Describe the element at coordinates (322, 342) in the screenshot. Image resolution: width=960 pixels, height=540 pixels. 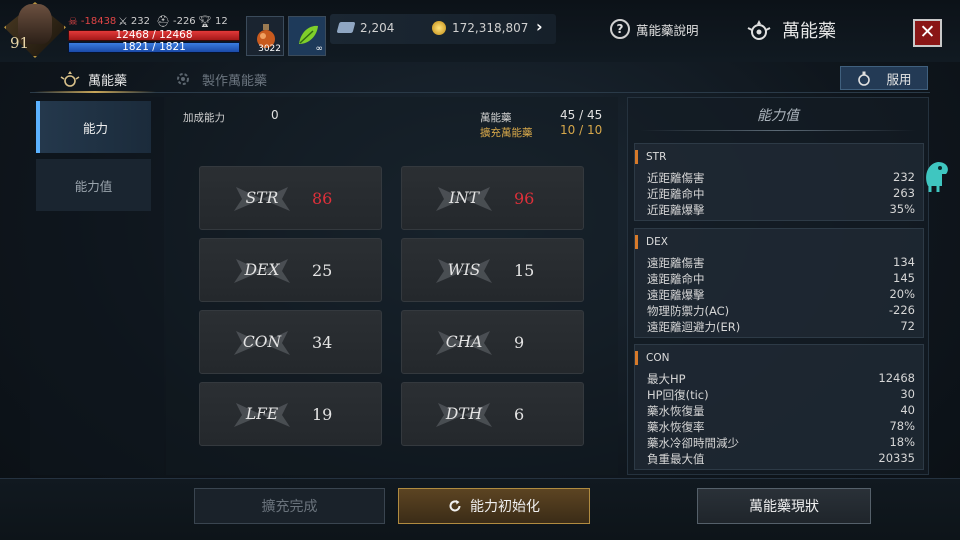
I see `stat-value: 34` at that location.